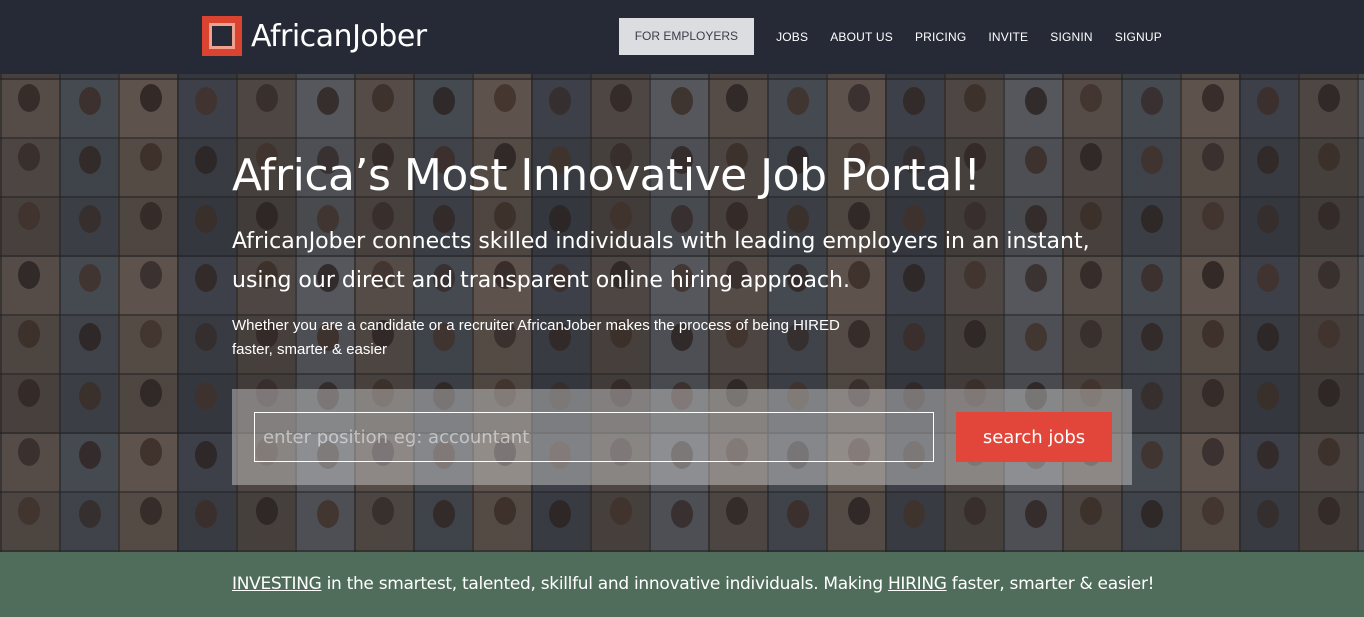 The image size is (1364, 617). Describe the element at coordinates (1138, 37) in the screenshot. I see `nav-signup: SIGNUP` at that location.